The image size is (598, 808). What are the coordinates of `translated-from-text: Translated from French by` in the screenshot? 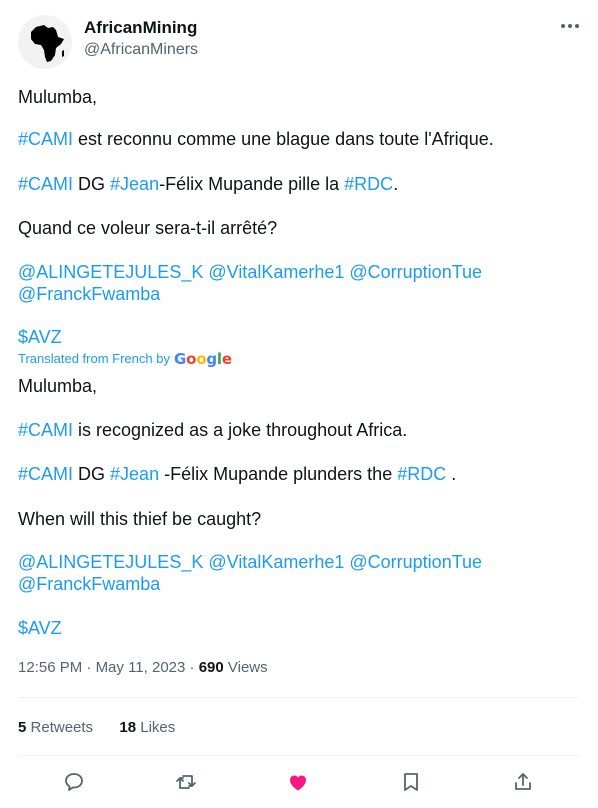 It's located at (94, 358).